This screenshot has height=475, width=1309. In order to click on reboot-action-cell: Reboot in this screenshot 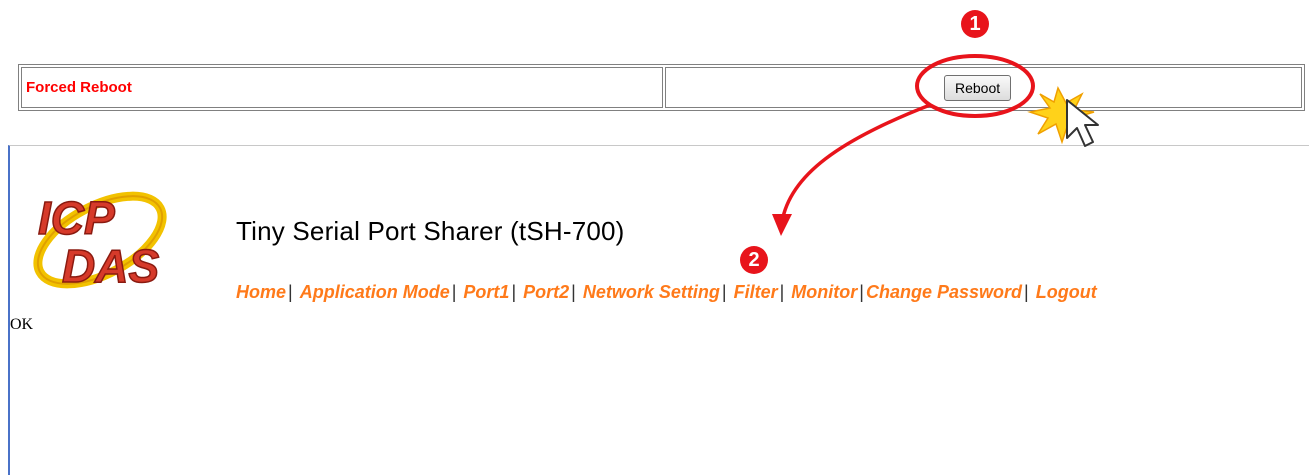, I will do `click(983, 87)`.